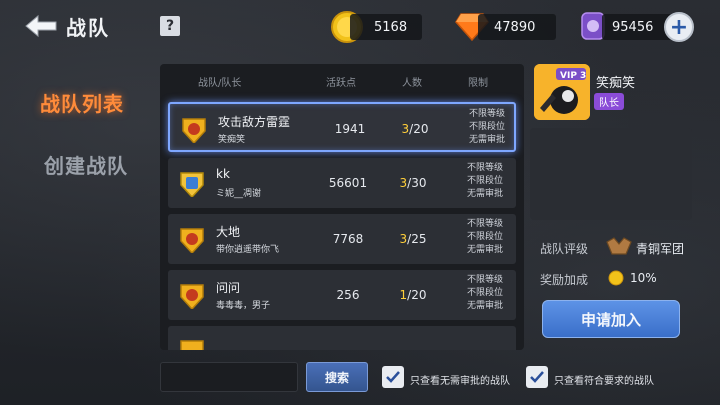  I want to click on column-activity: 活跃点, so click(341, 83).